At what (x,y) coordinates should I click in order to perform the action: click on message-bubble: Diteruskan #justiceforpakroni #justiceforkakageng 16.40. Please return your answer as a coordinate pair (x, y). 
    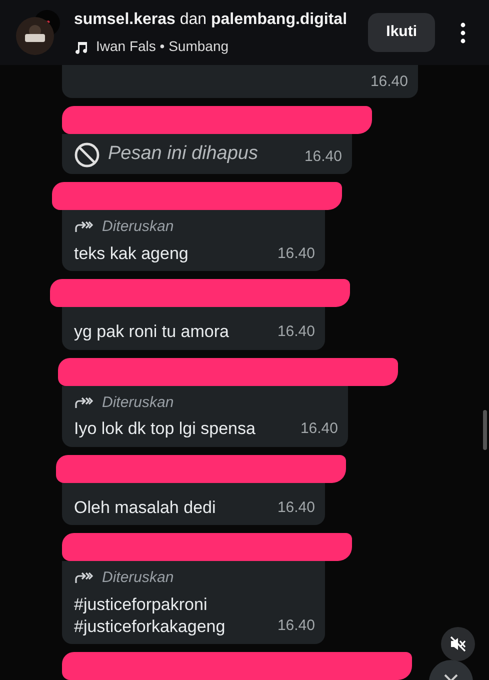
    Looking at the image, I should click on (193, 602).